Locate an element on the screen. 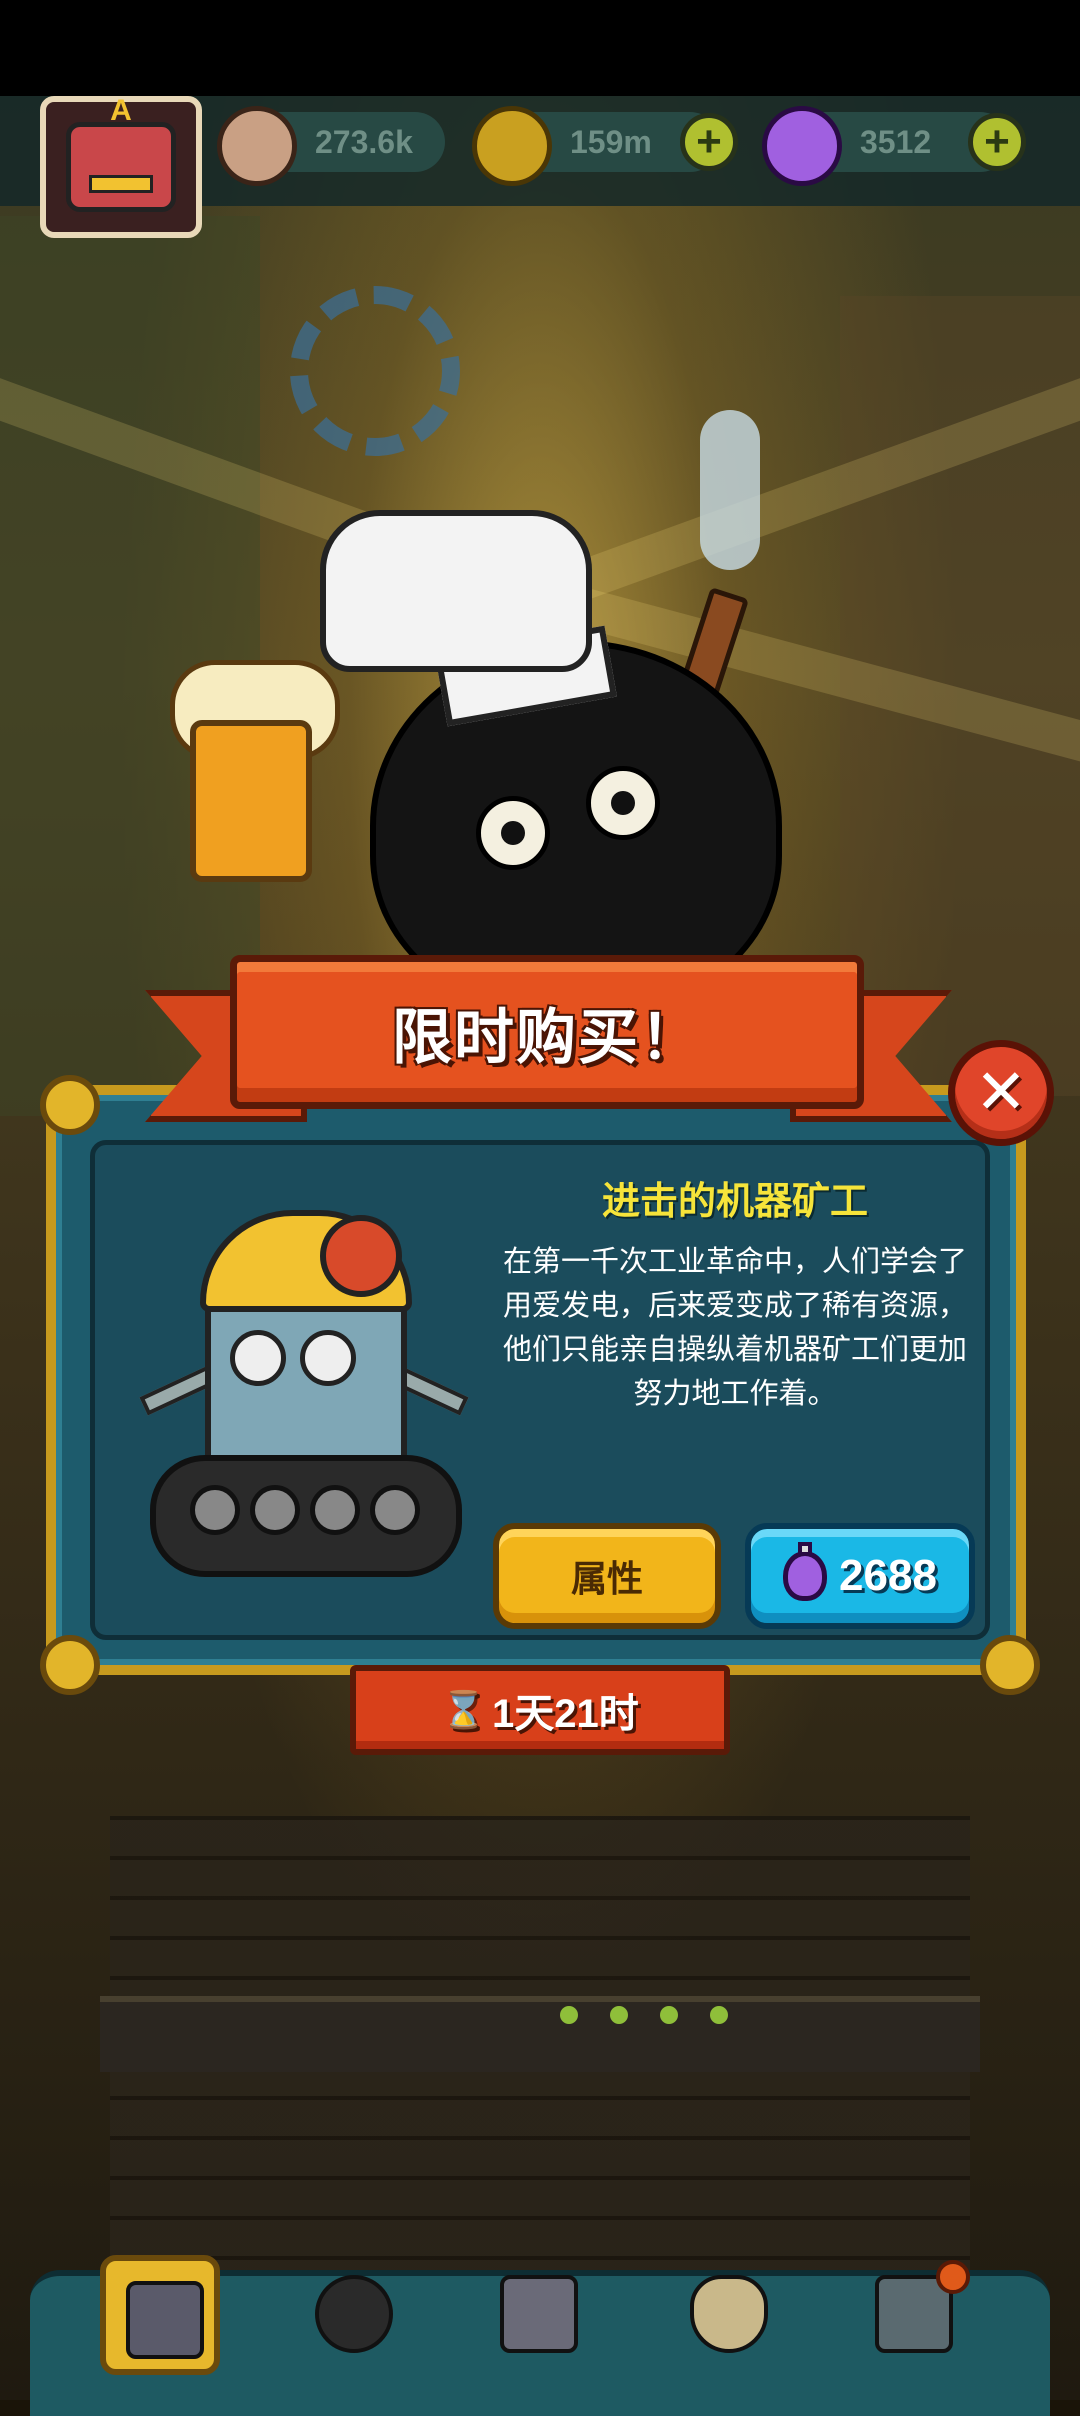  add-gold-button: + is located at coordinates (709, 142).